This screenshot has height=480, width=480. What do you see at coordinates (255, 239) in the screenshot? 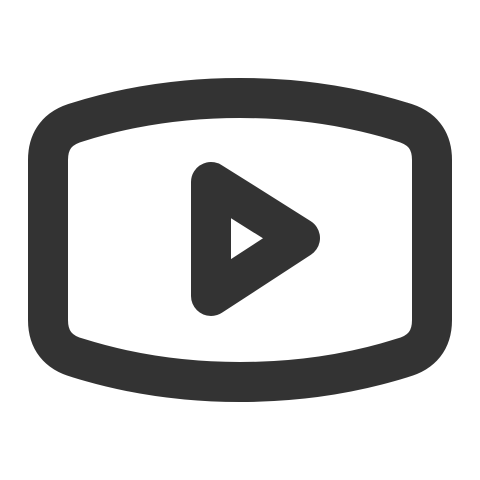
I see `play-triangle` at bounding box center [255, 239].